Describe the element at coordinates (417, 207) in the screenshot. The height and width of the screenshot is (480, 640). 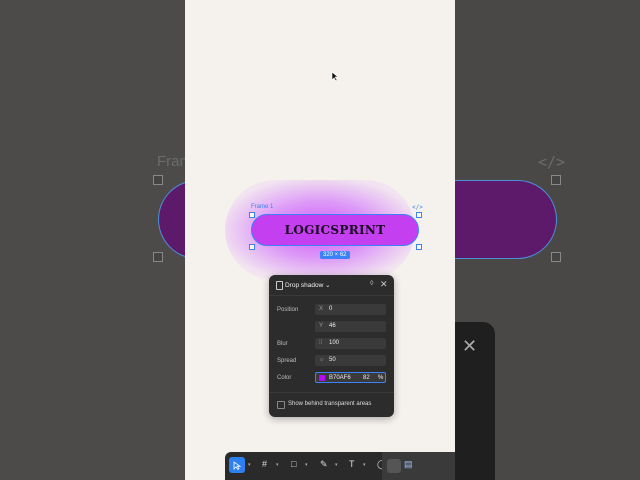
I see `frame-code-icon: </>` at that location.